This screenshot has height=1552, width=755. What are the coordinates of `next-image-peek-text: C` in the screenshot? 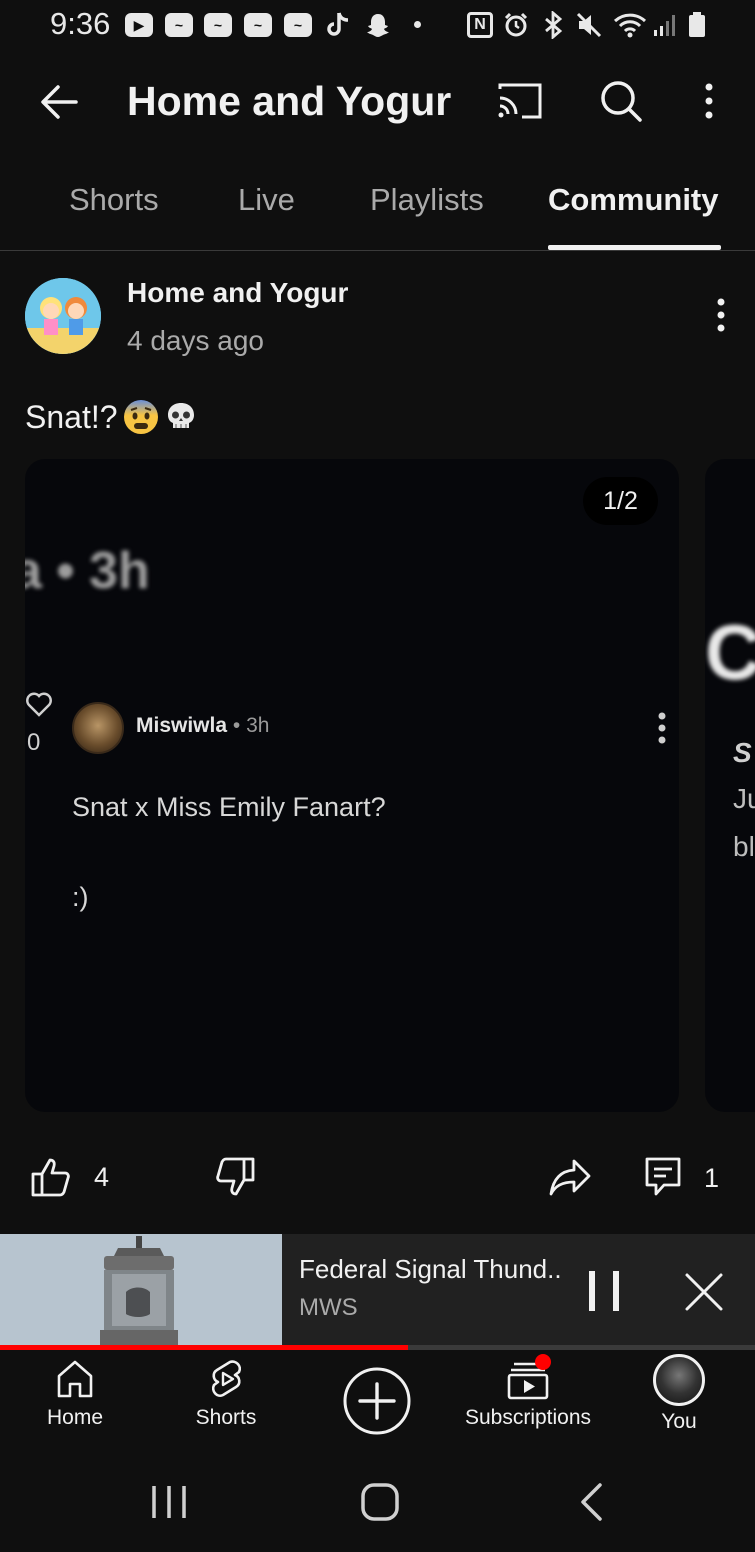 It's located at (730, 652).